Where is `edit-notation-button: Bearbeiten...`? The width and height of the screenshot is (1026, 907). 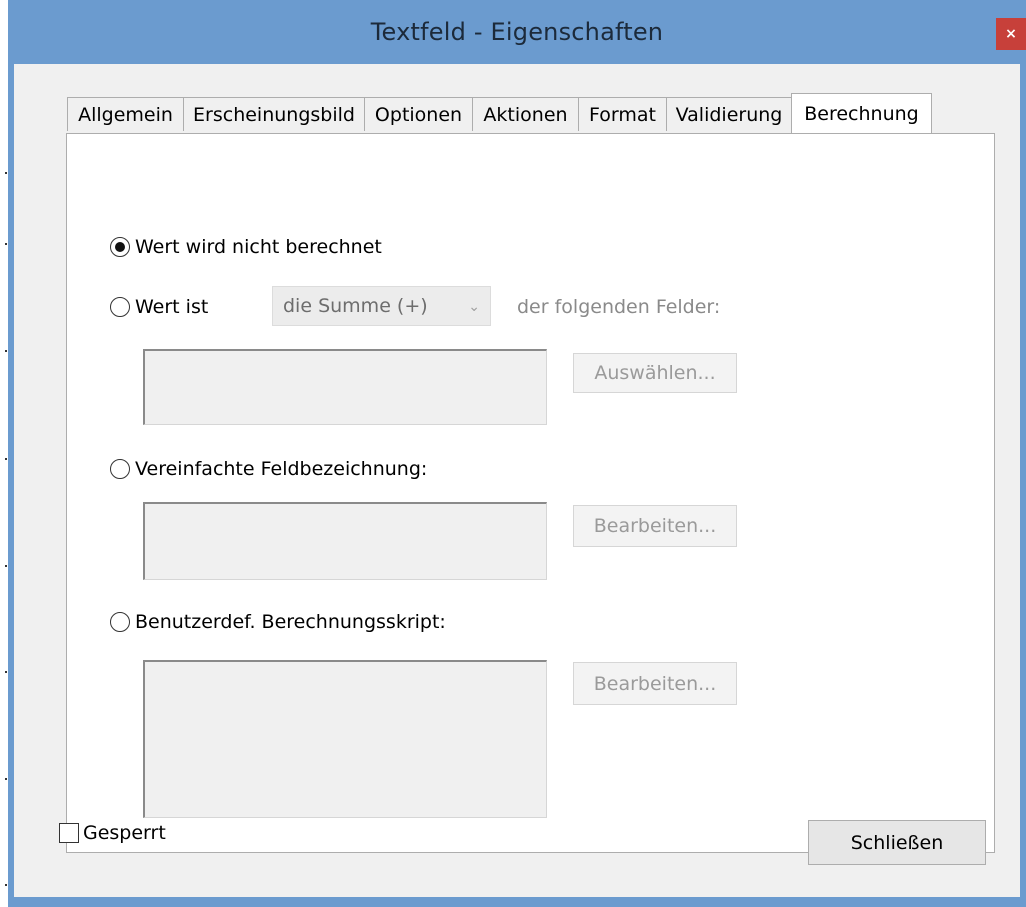
edit-notation-button: Bearbeiten... is located at coordinates (655, 526).